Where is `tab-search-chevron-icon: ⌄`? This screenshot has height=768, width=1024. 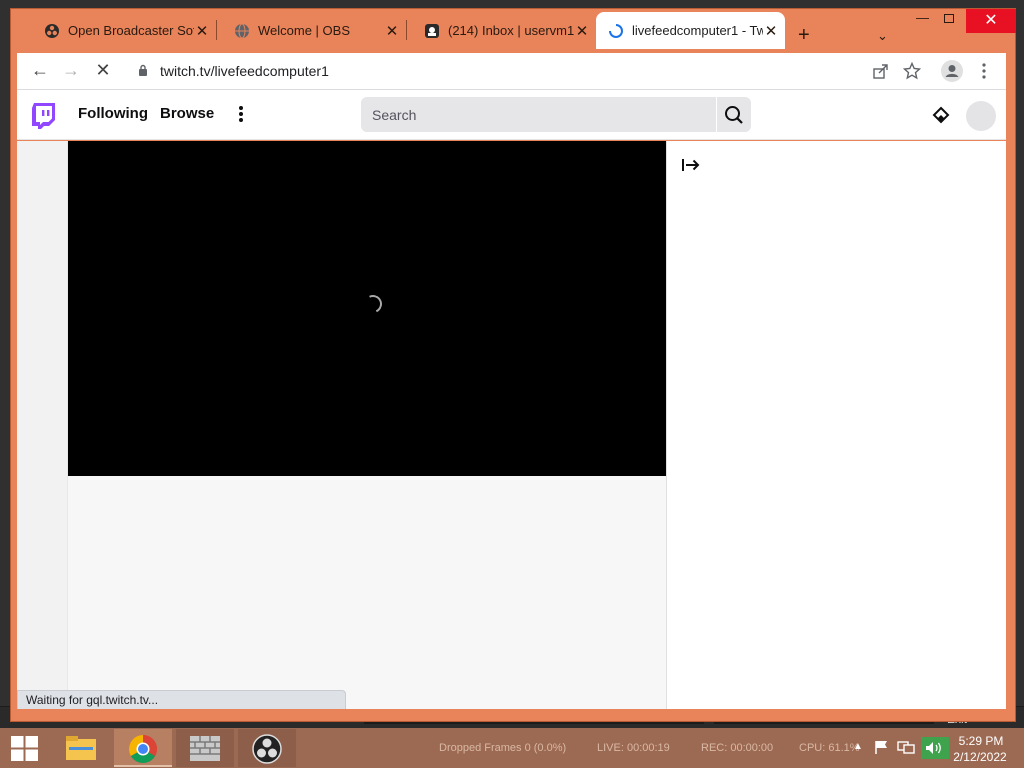
tab-search-chevron-icon: ⌄ is located at coordinates (882, 36).